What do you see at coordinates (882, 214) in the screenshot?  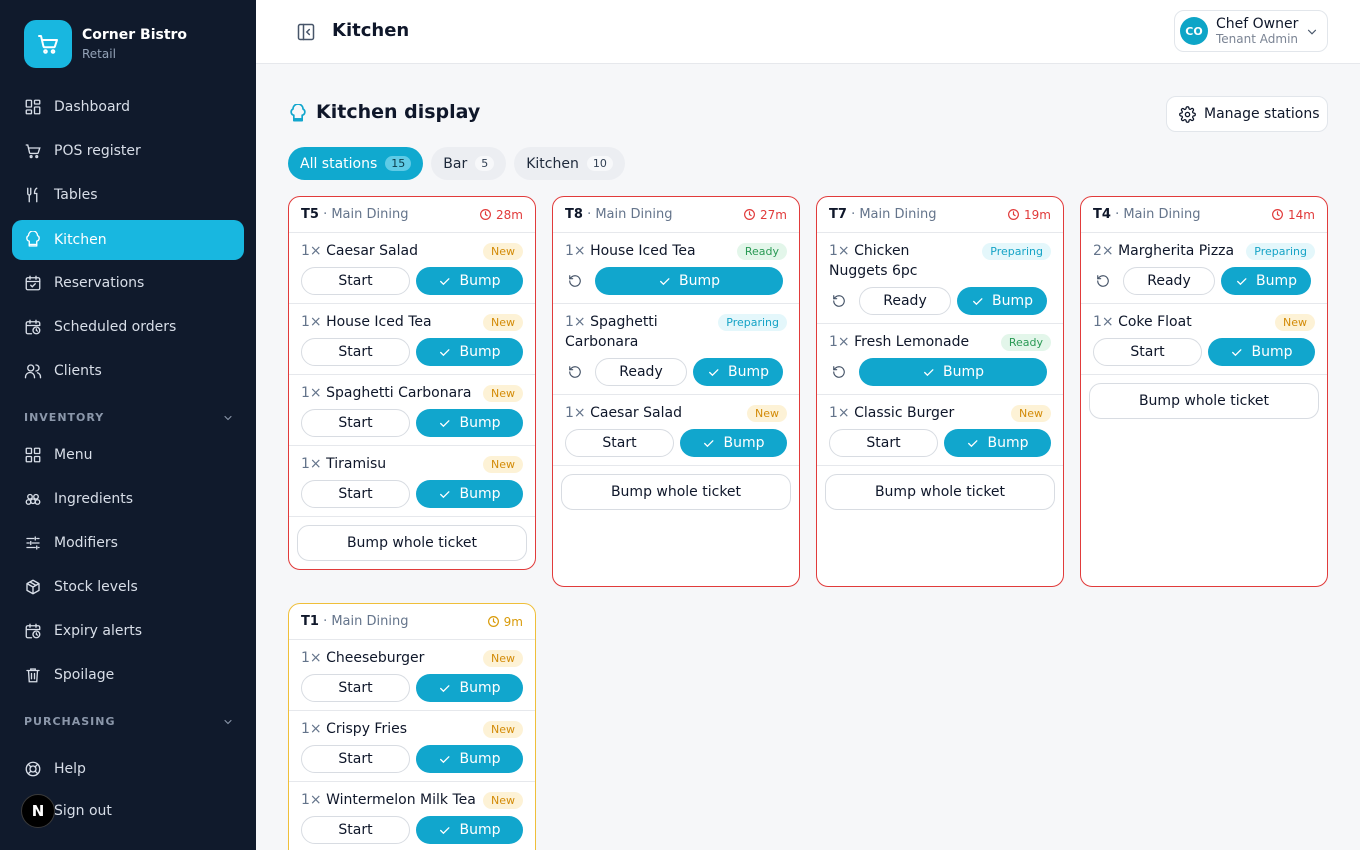 I see `ticket-title: T7 · Main Dining` at bounding box center [882, 214].